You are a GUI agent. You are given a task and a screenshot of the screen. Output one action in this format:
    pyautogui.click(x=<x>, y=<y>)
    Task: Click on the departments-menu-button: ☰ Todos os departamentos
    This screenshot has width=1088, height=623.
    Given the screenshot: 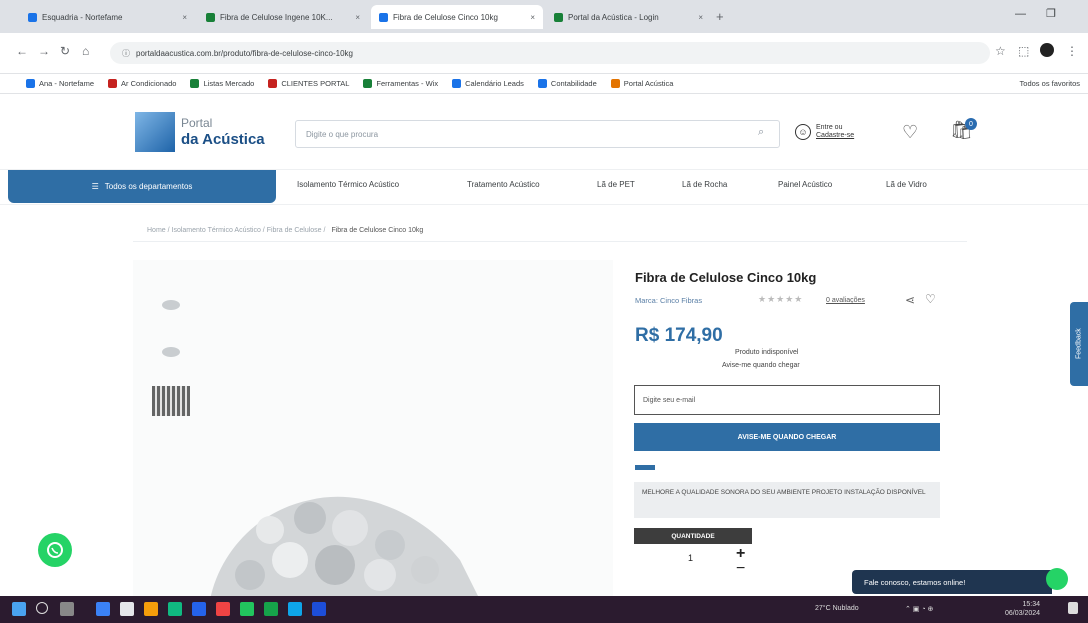 What is the action you would take?
    pyautogui.click(x=142, y=186)
    